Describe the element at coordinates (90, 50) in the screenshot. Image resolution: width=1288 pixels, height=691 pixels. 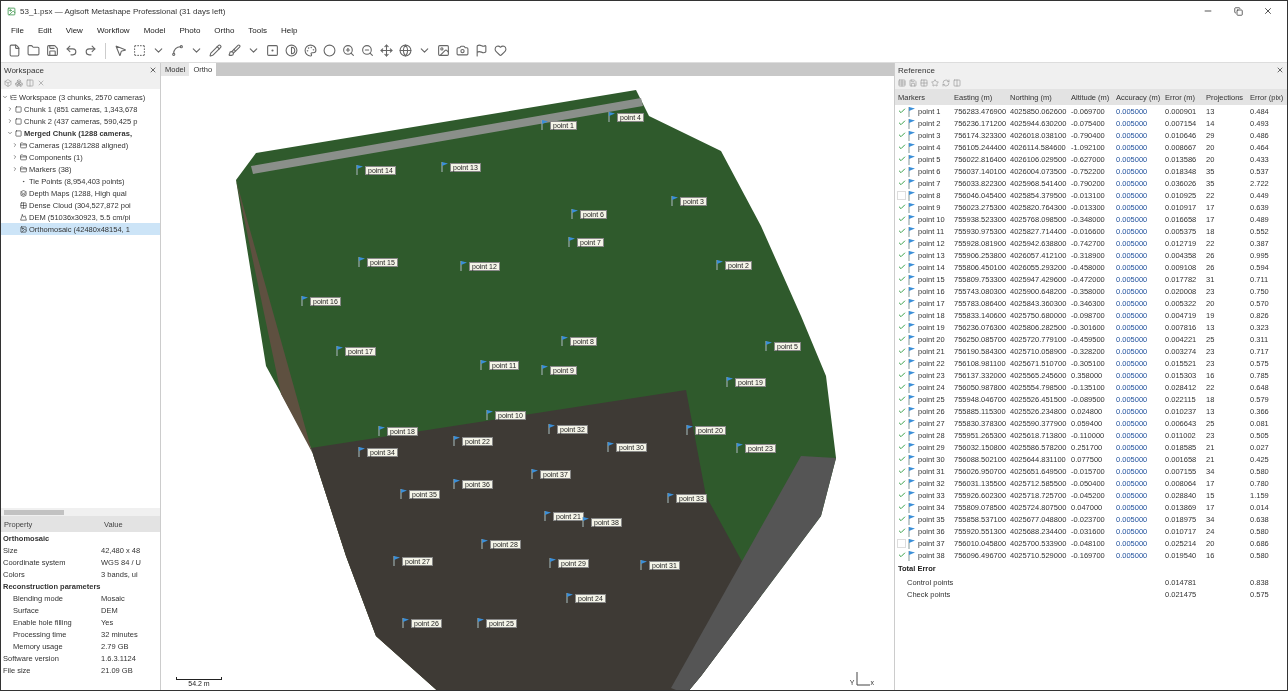
I see `redo-icon` at that location.